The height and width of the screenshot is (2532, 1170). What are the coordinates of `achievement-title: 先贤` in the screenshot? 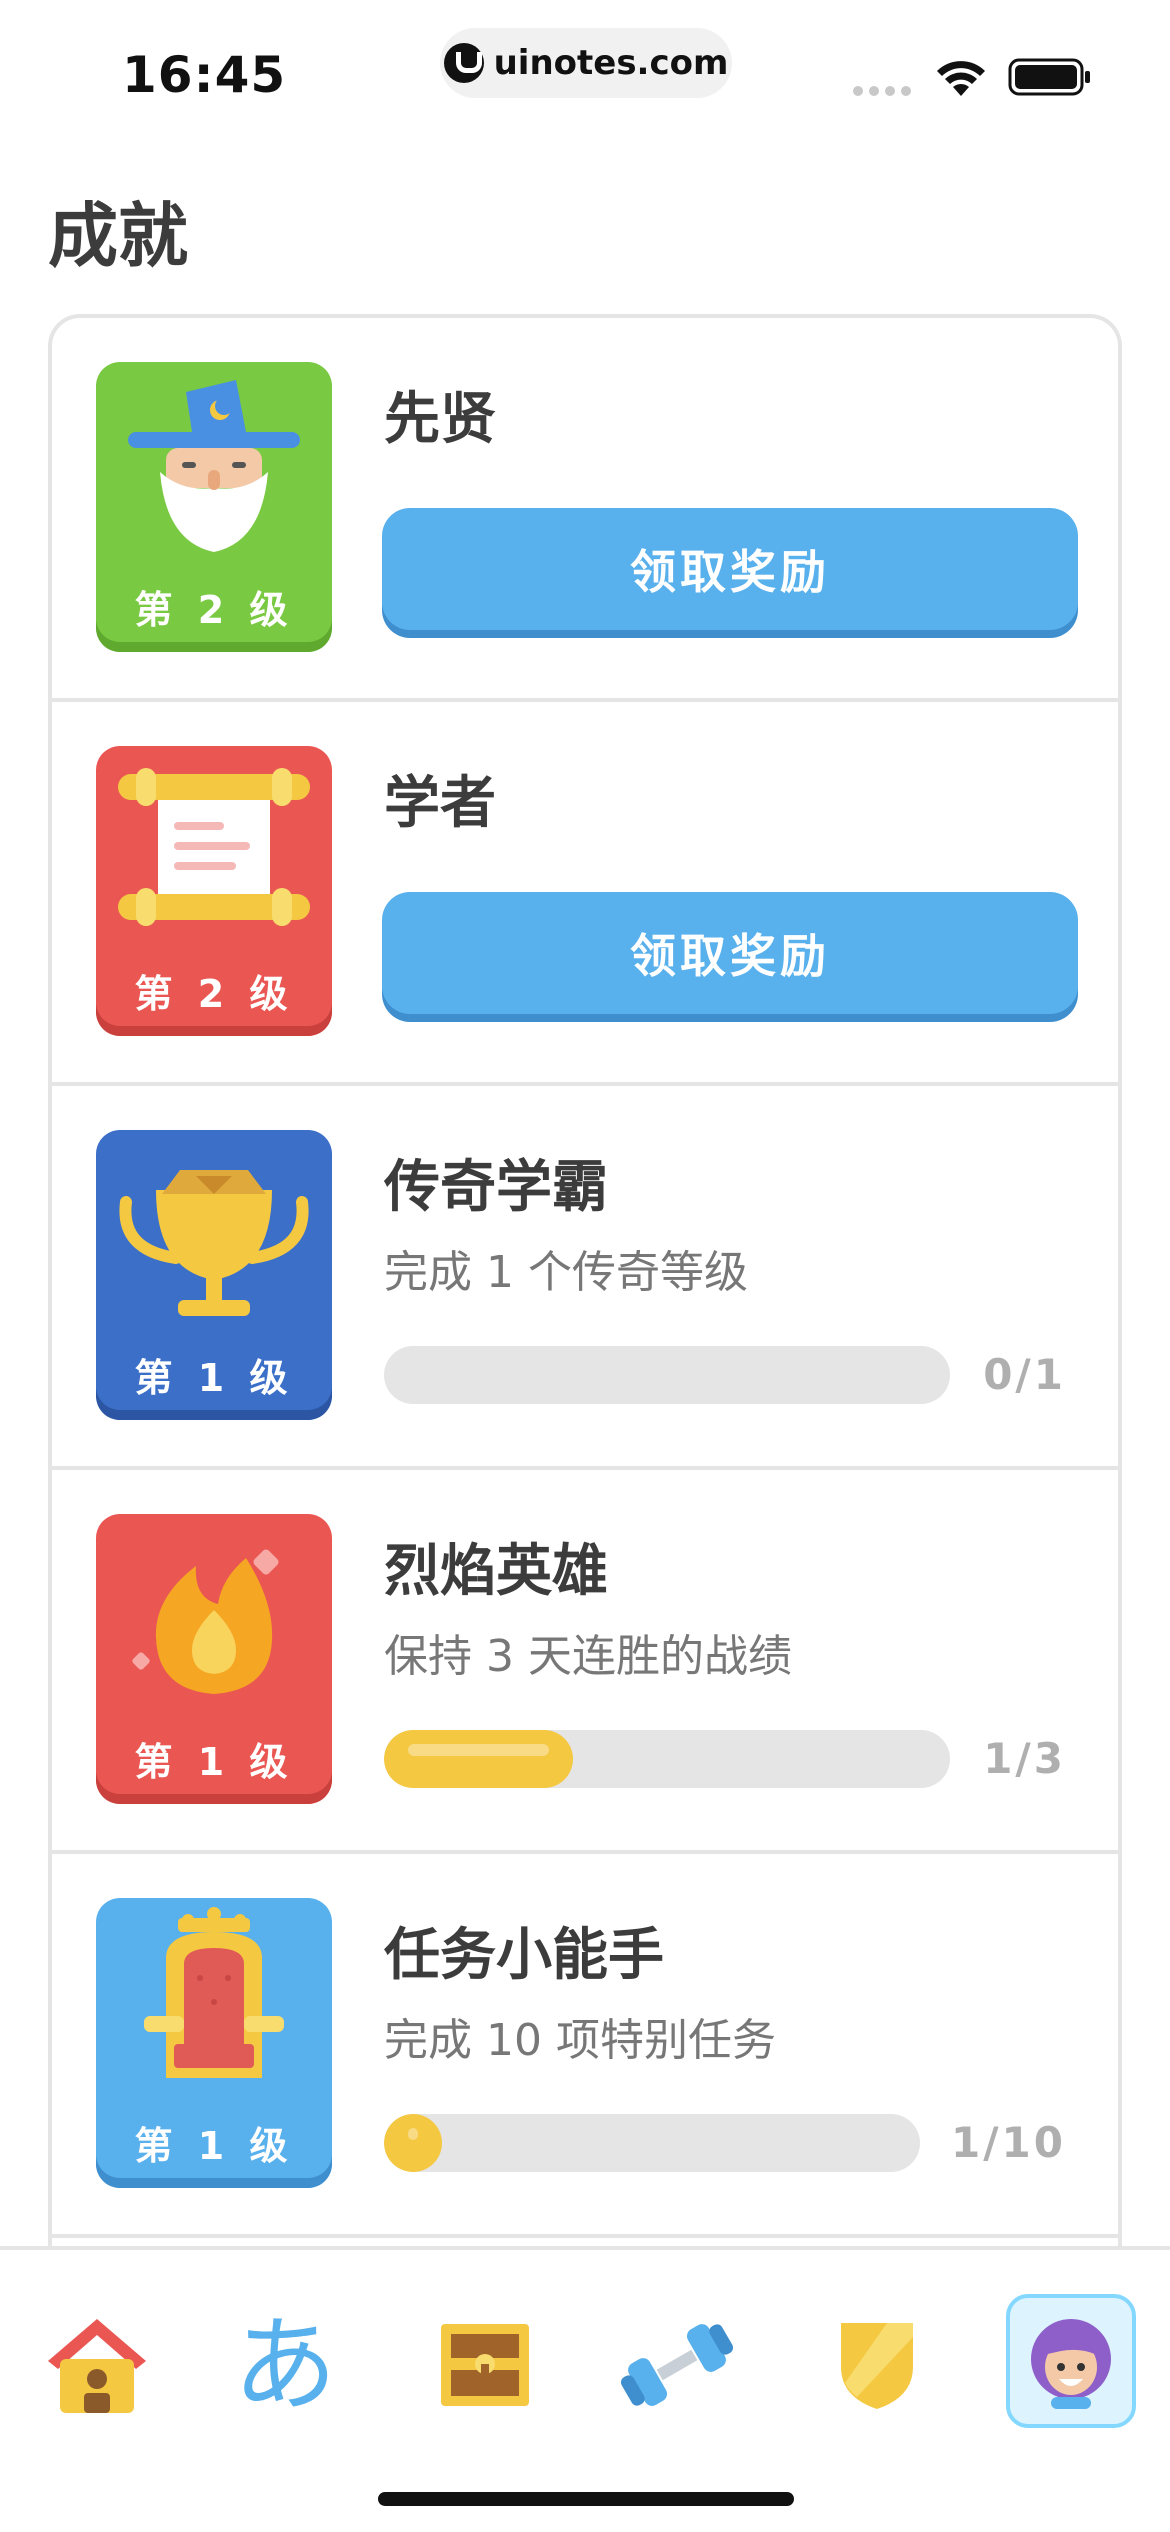 It's located at (440, 419).